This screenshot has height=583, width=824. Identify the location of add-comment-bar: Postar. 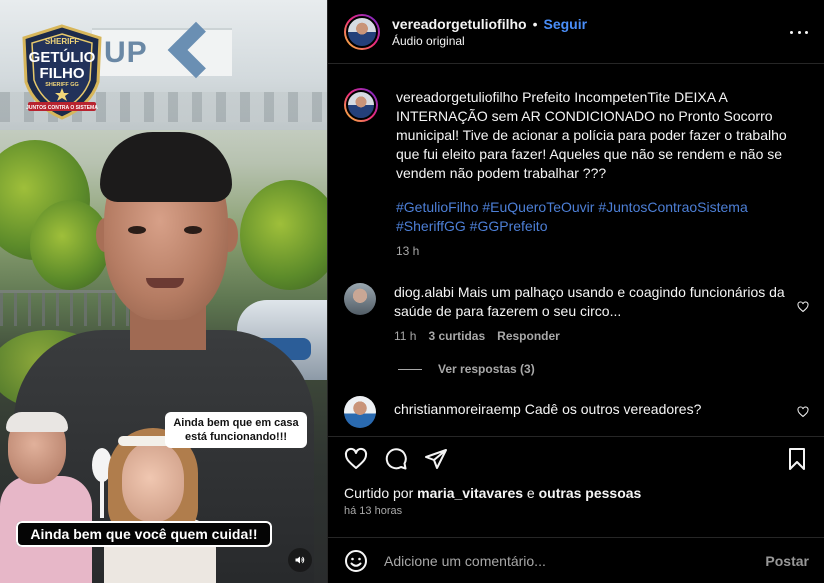
(576, 560).